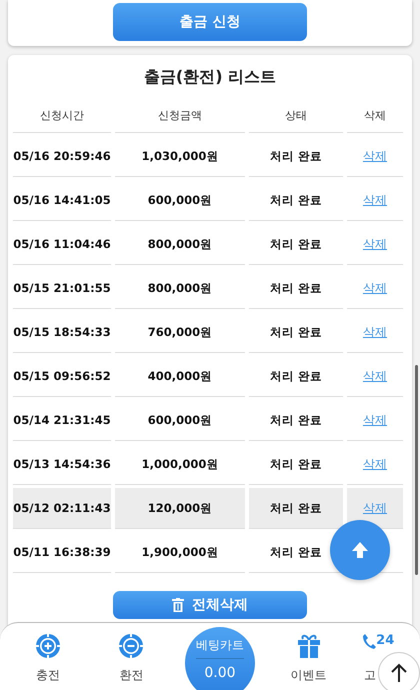  I want to click on table-cell: 05/14 21:31:45, so click(62, 420).